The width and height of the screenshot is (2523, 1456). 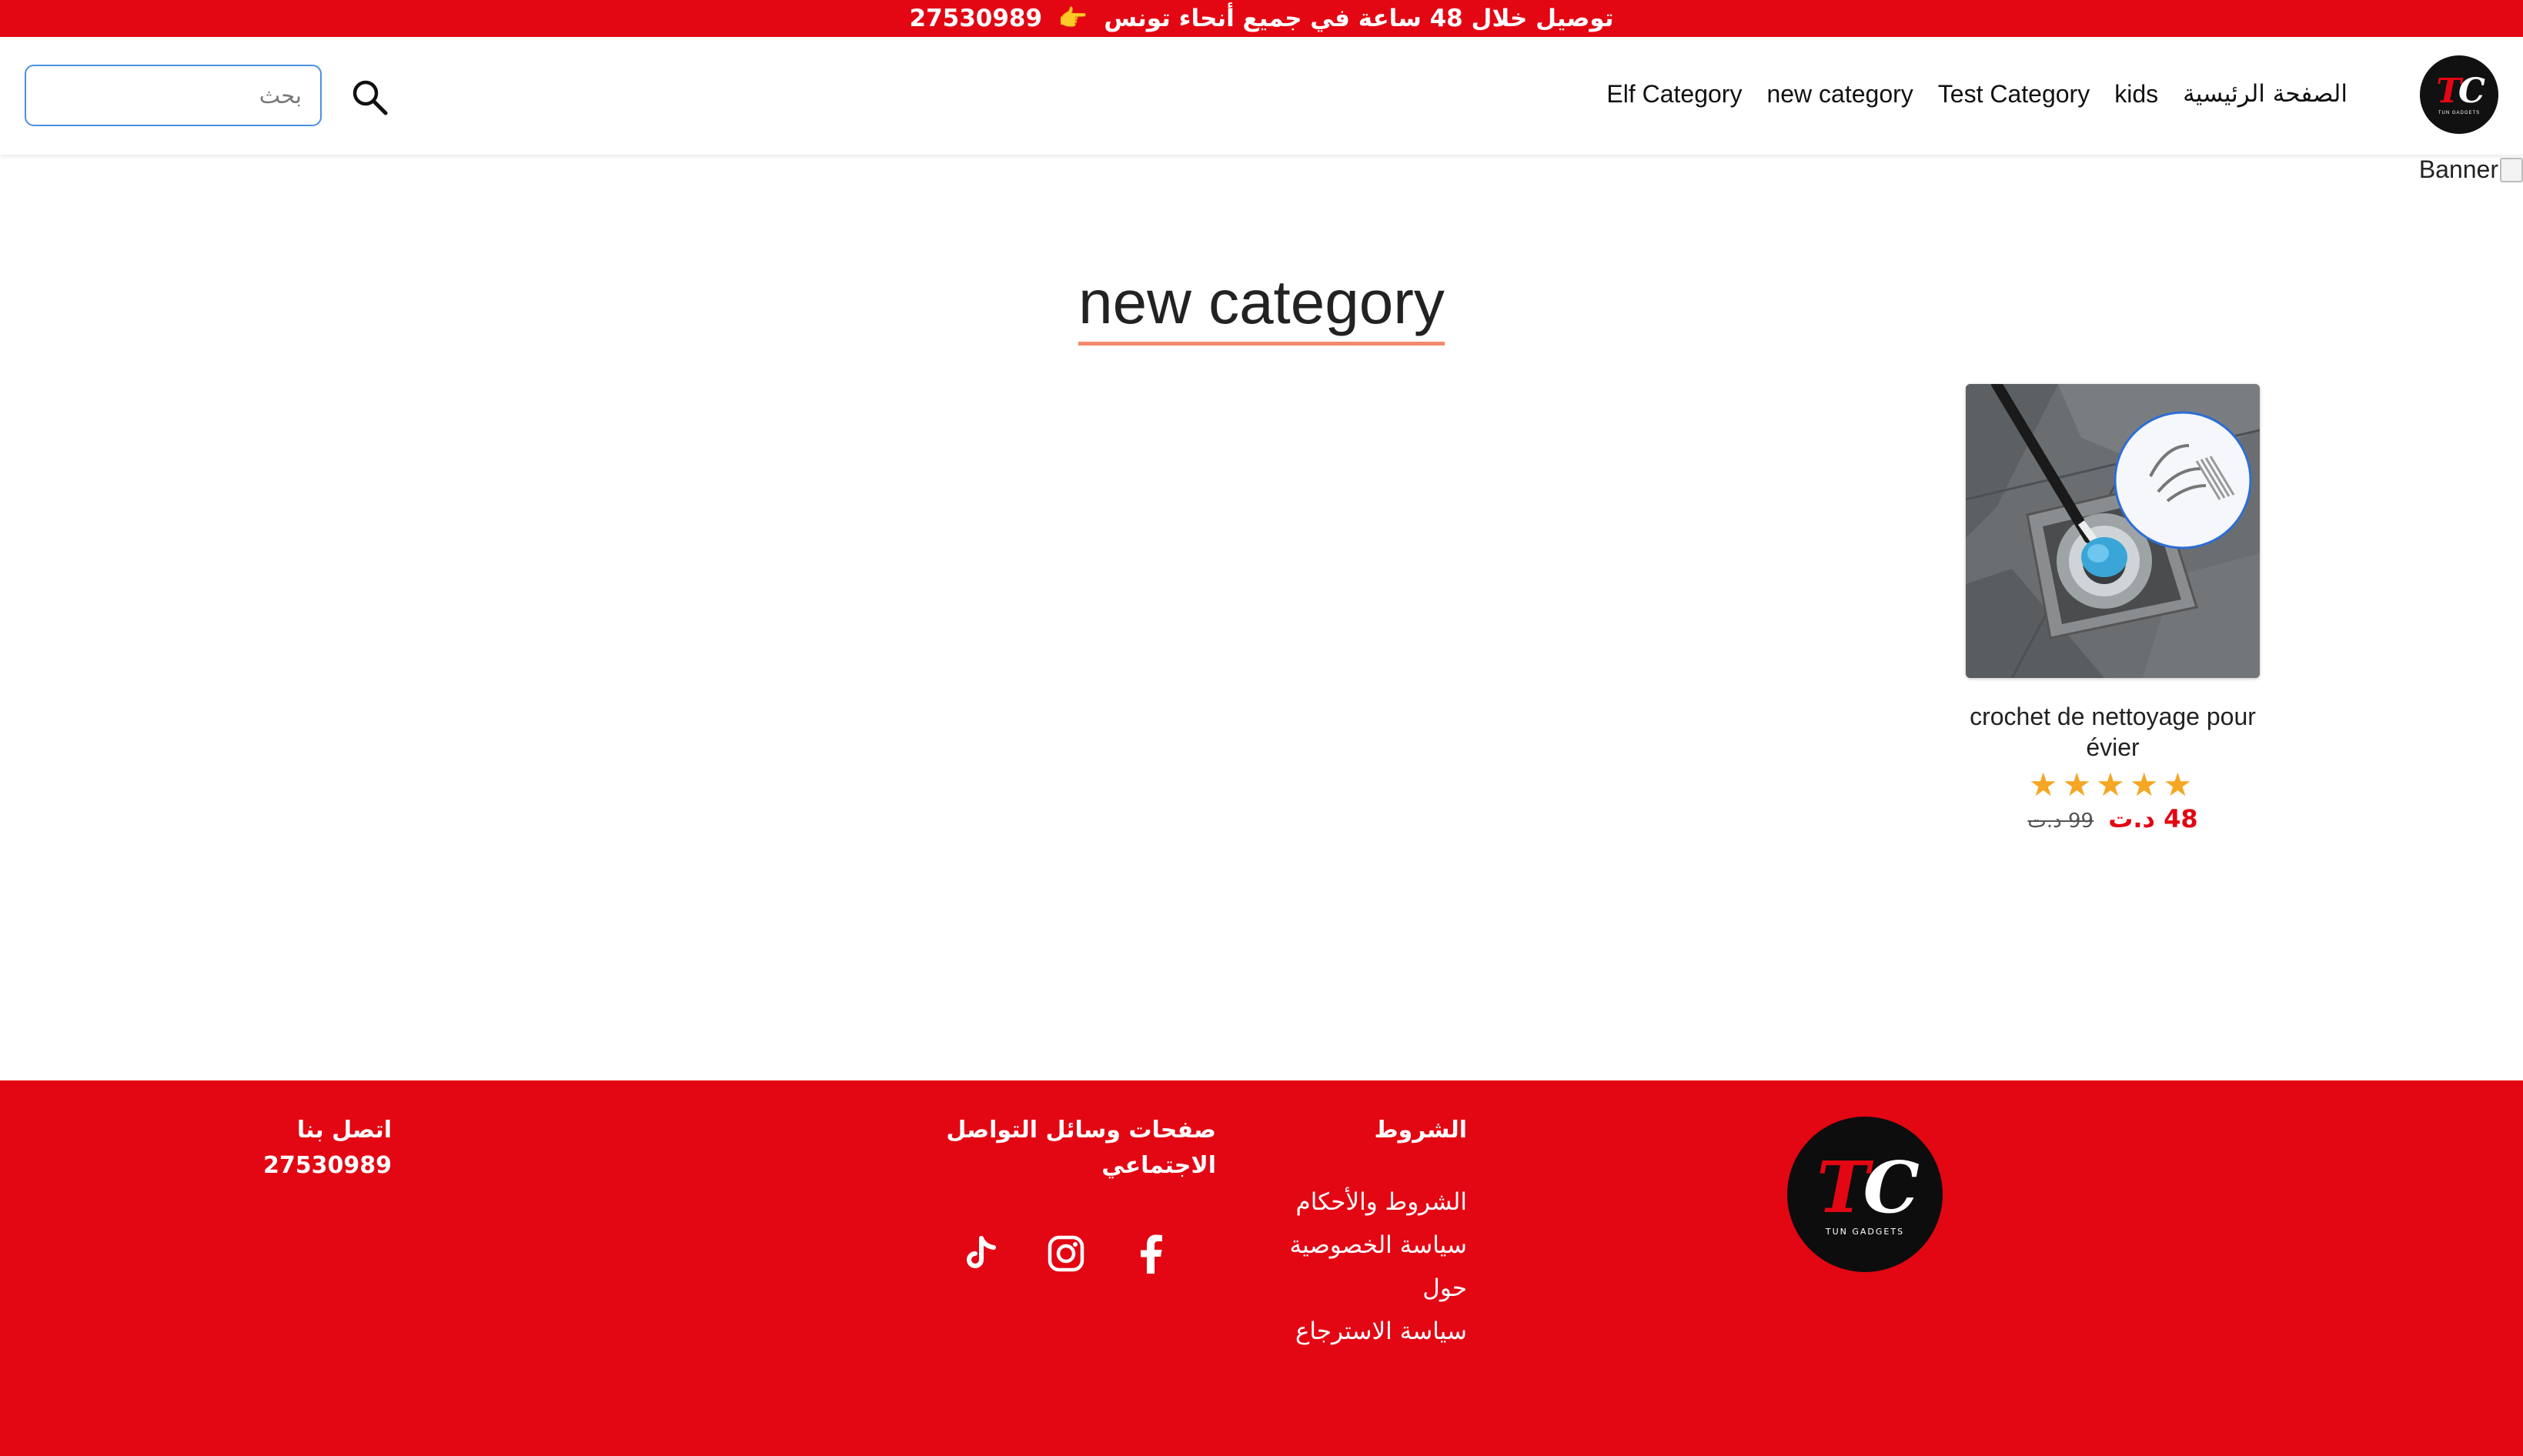 I want to click on instagram-icon, so click(x=1066, y=1253).